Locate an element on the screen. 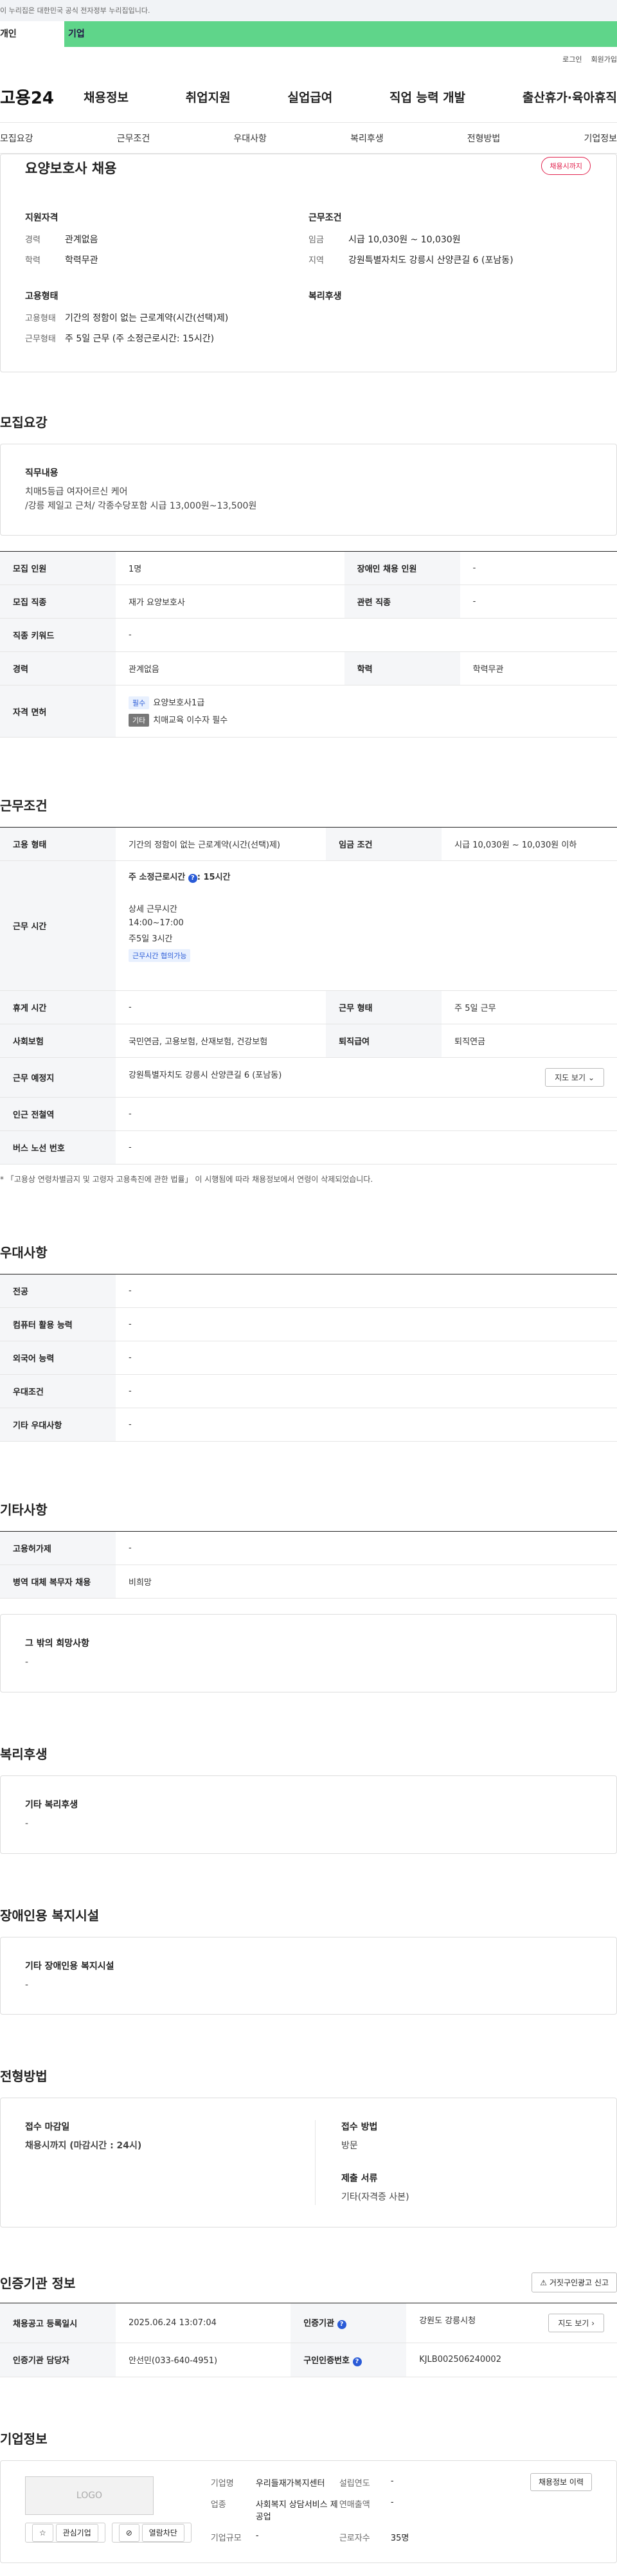  table-cell: 강원도 강릉시청 지도 보기 › is located at coordinates (512, 2323).